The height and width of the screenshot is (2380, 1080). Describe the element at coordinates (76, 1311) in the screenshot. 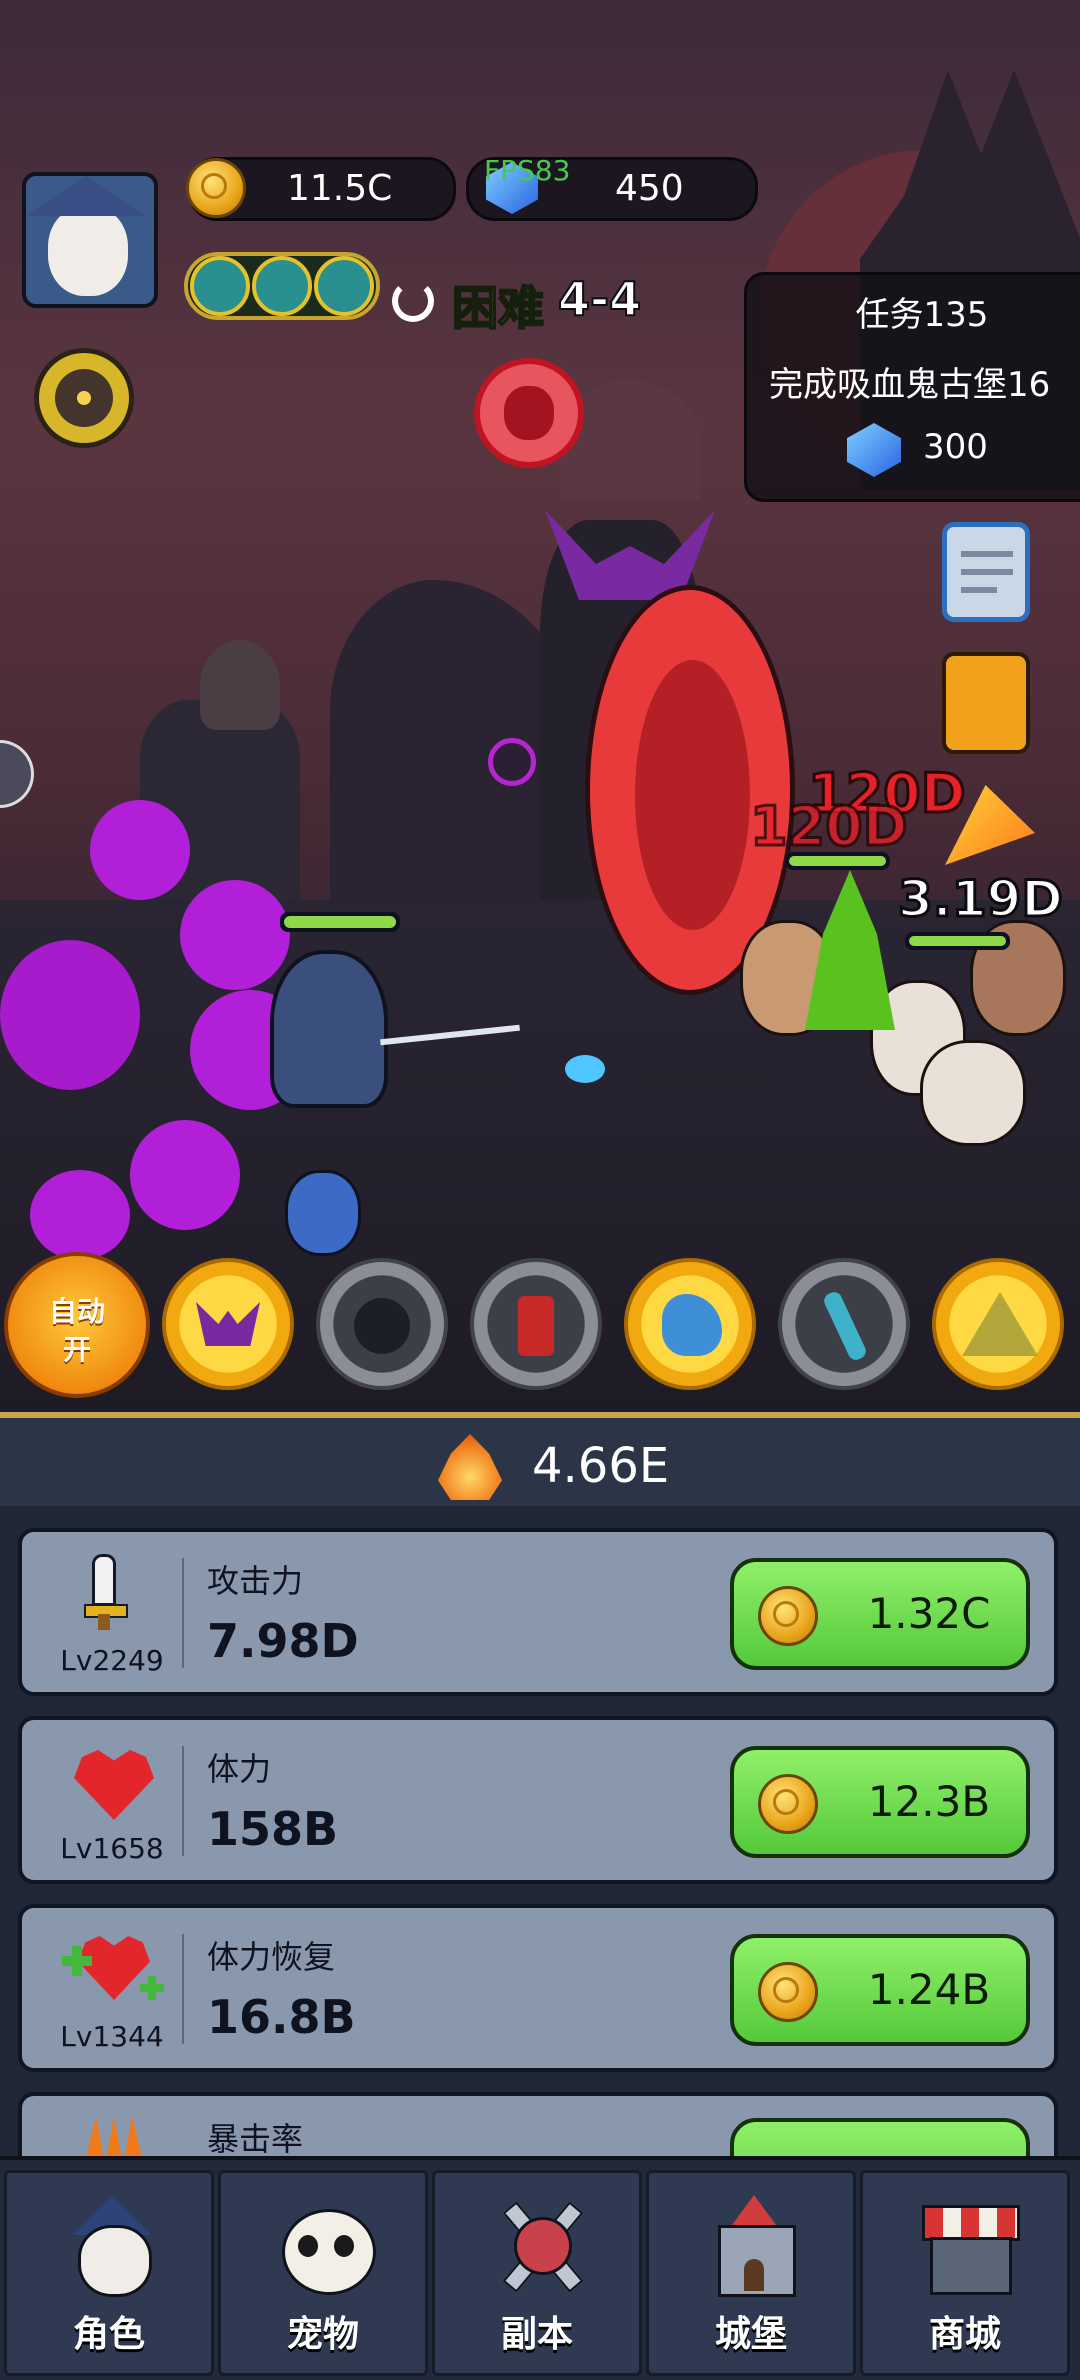

I see `auto-label: 自动` at that location.